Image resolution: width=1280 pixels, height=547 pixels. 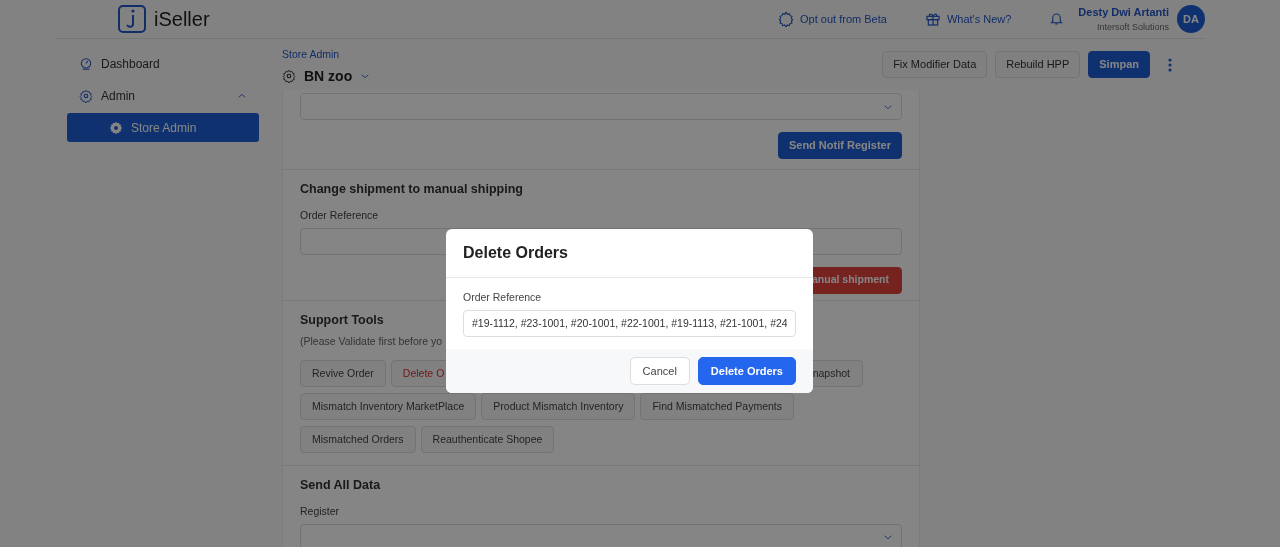 I want to click on user-avatar: DA, so click(x=1191, y=19).